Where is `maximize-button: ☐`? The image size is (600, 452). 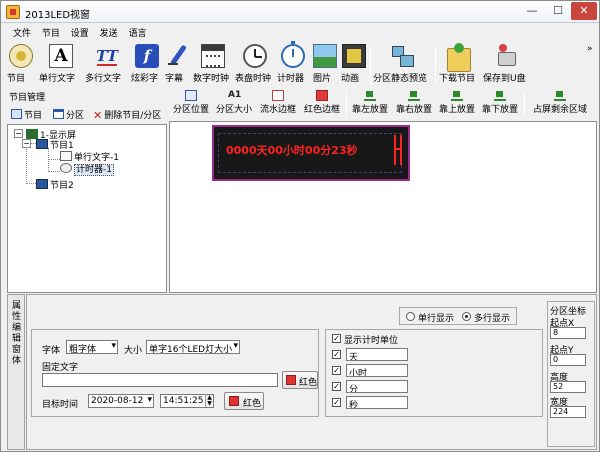
maximize-button: ☐ is located at coordinates (558, 11).